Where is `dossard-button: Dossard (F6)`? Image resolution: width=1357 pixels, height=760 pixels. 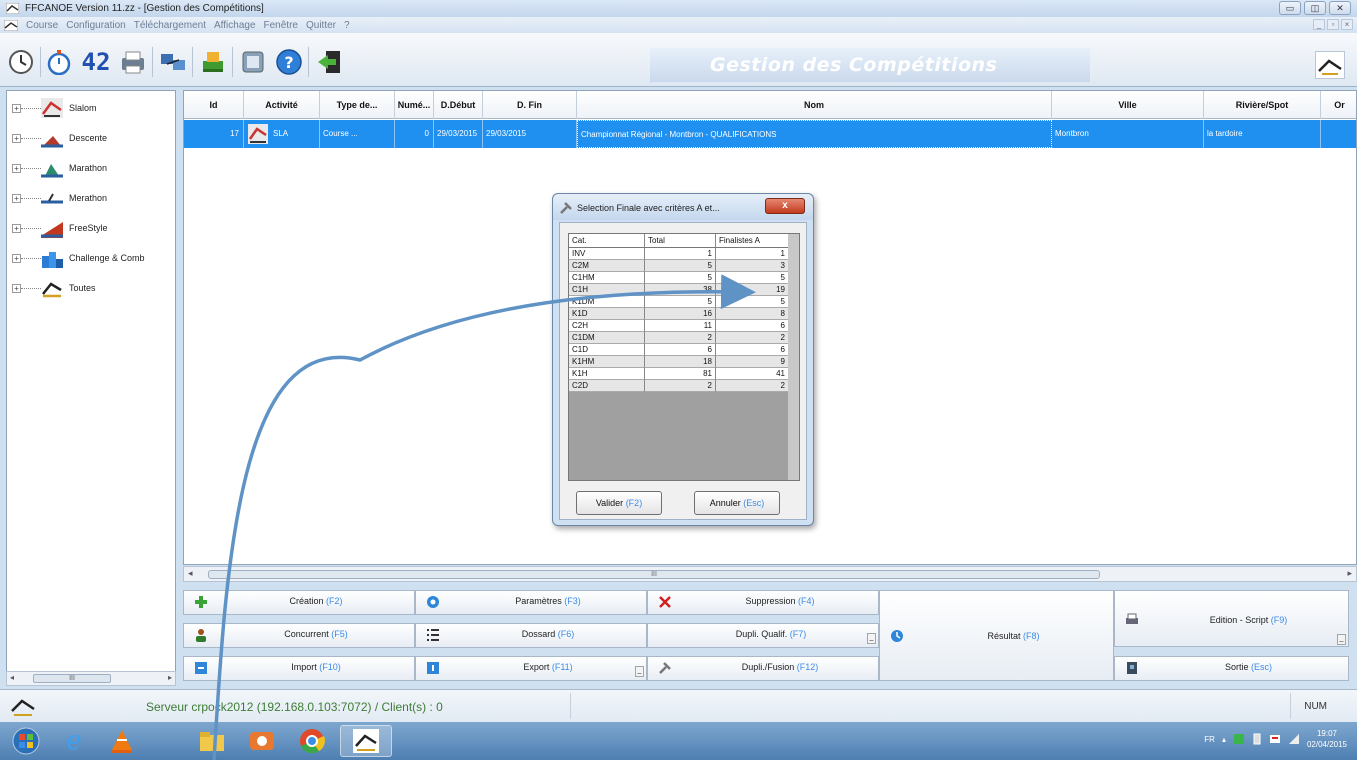
dossard-button: Dossard (F6) is located at coordinates (531, 635).